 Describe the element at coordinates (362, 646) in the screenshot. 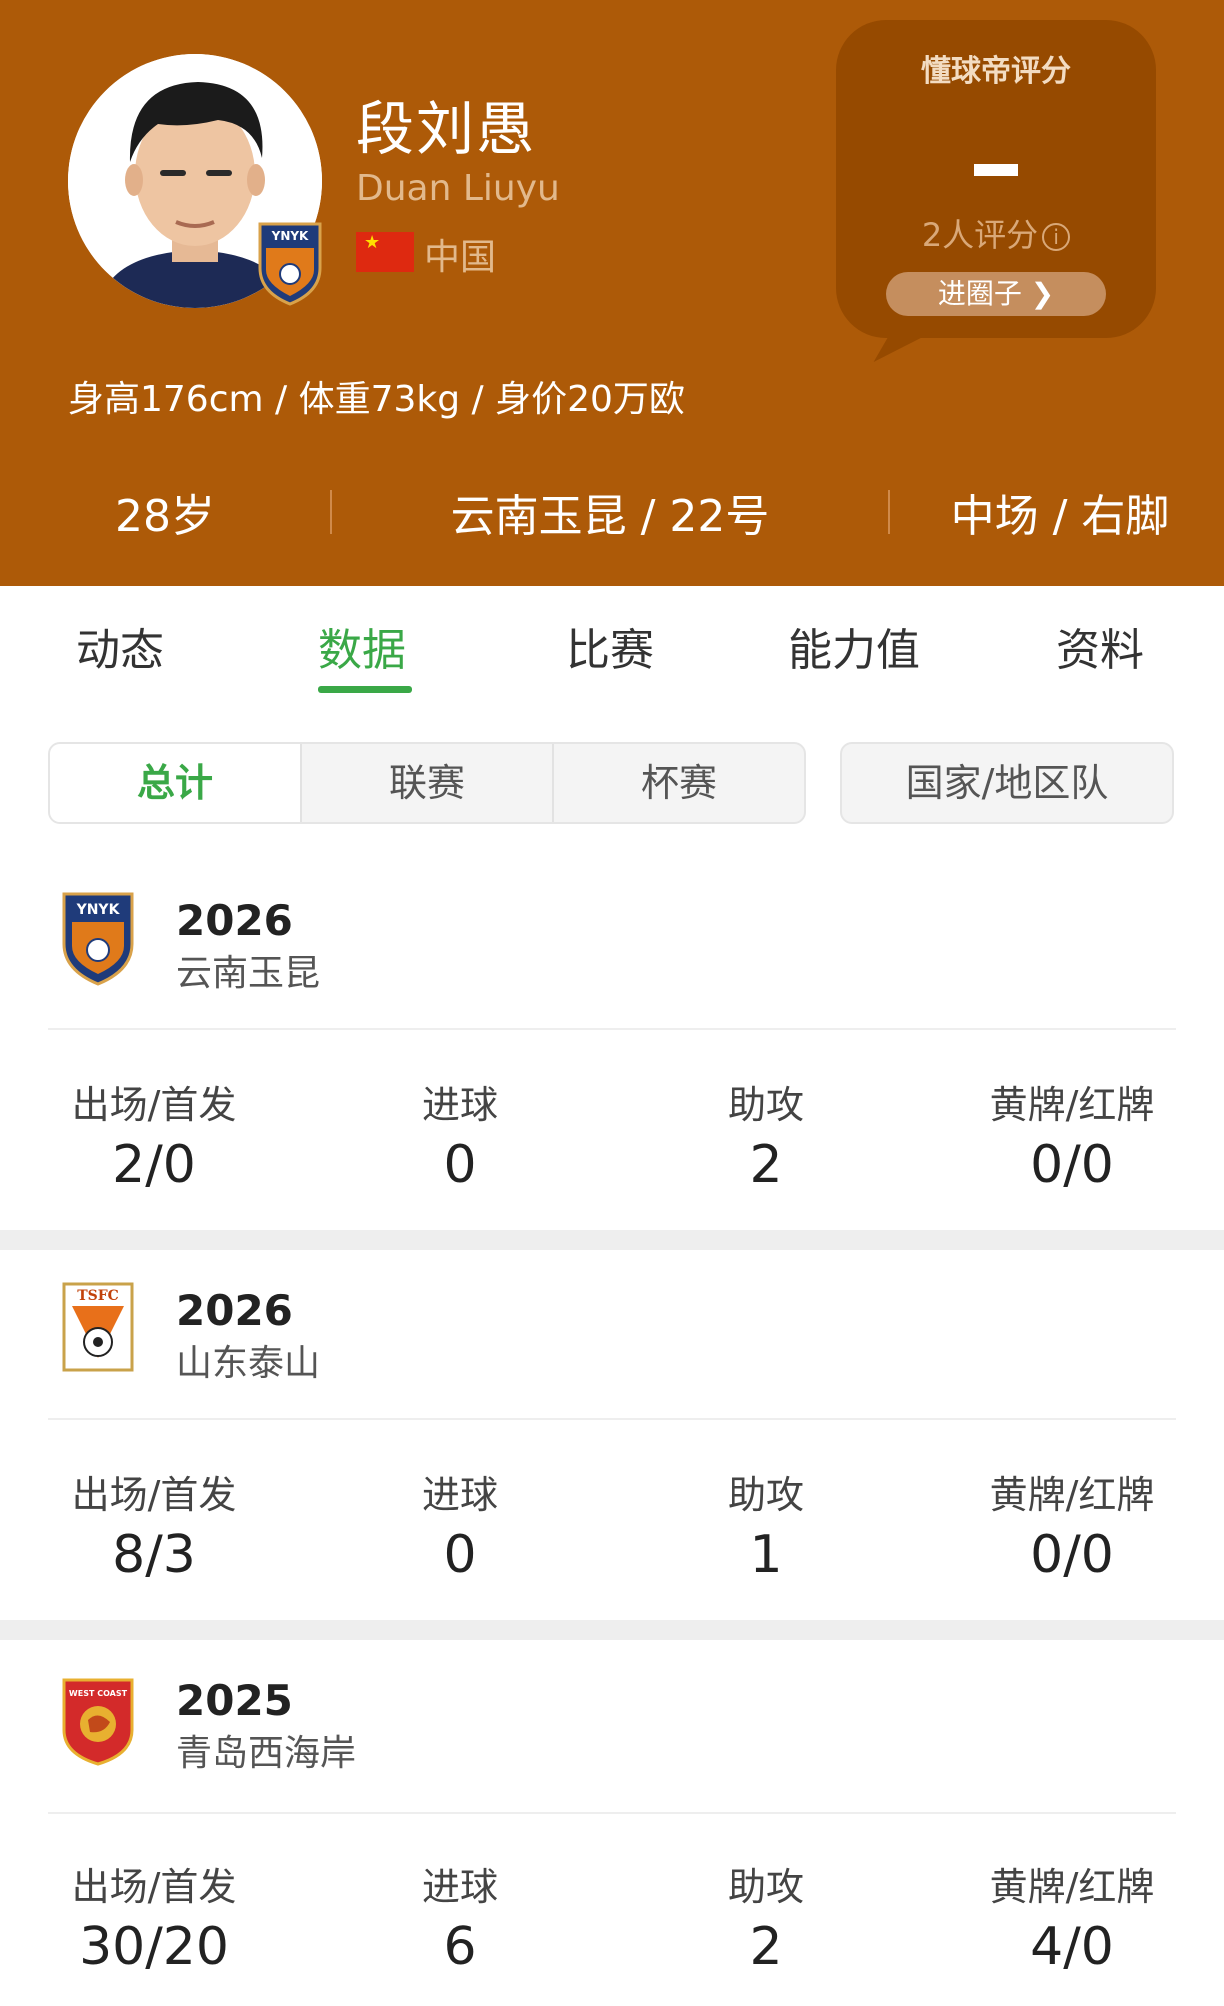

I see `tab-data: 数据` at that location.